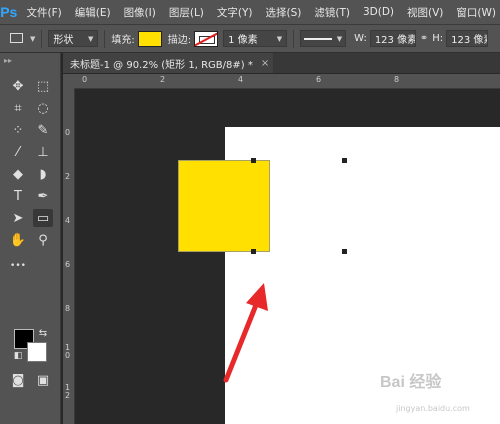 The height and width of the screenshot is (424, 500). Describe the element at coordinates (242, 340) in the screenshot. I see `arrow-shaft` at that location.